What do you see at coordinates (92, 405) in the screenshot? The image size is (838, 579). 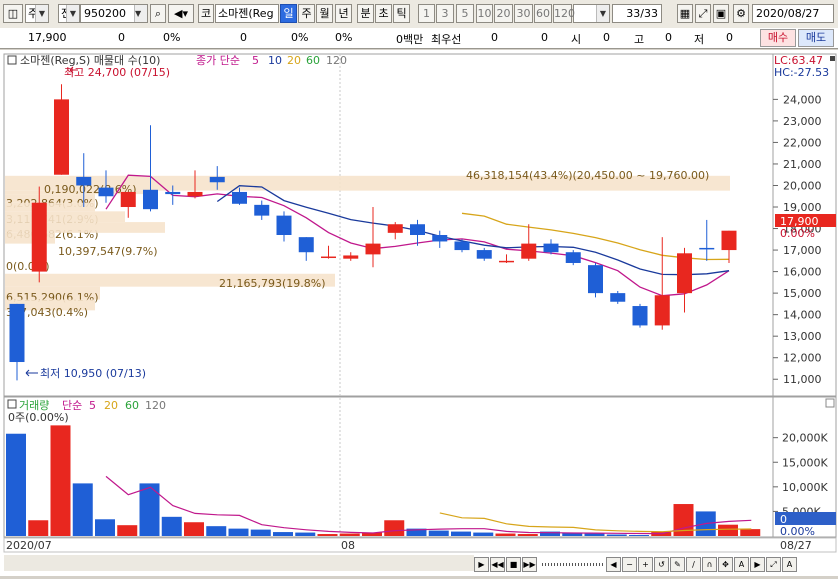 I see `vol-ma-period-5: 5` at bounding box center [92, 405].